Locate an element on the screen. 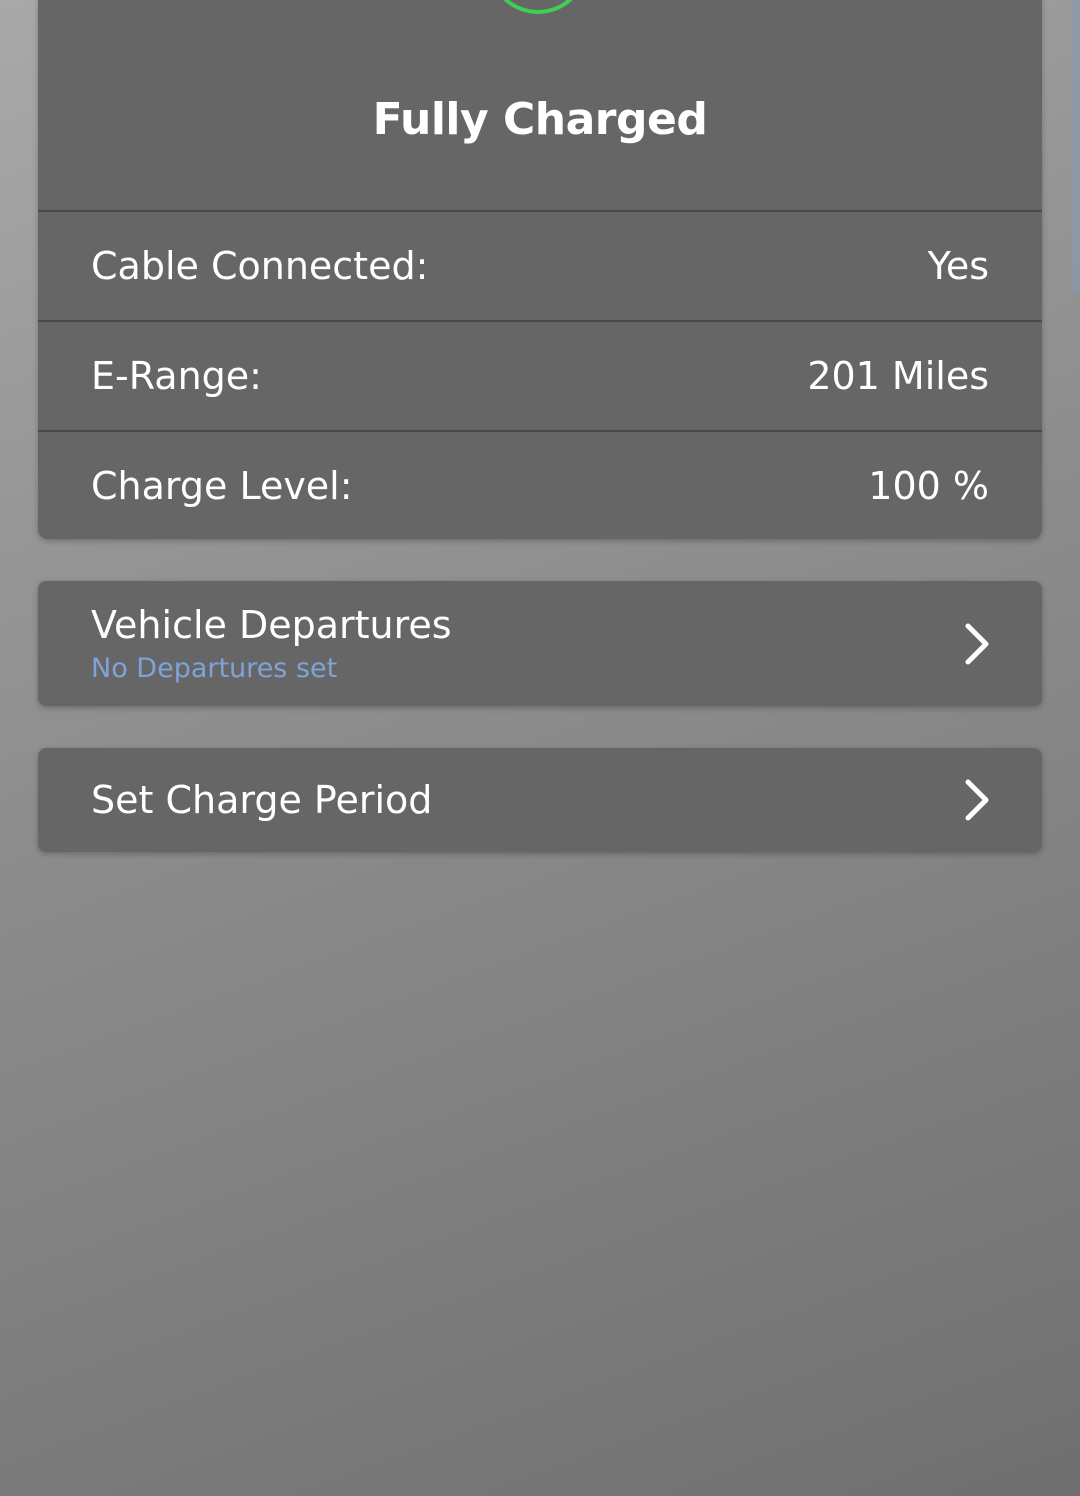 The width and height of the screenshot is (1080, 1496). vehicle-departures-title: Vehicle Departures is located at coordinates (271, 625).